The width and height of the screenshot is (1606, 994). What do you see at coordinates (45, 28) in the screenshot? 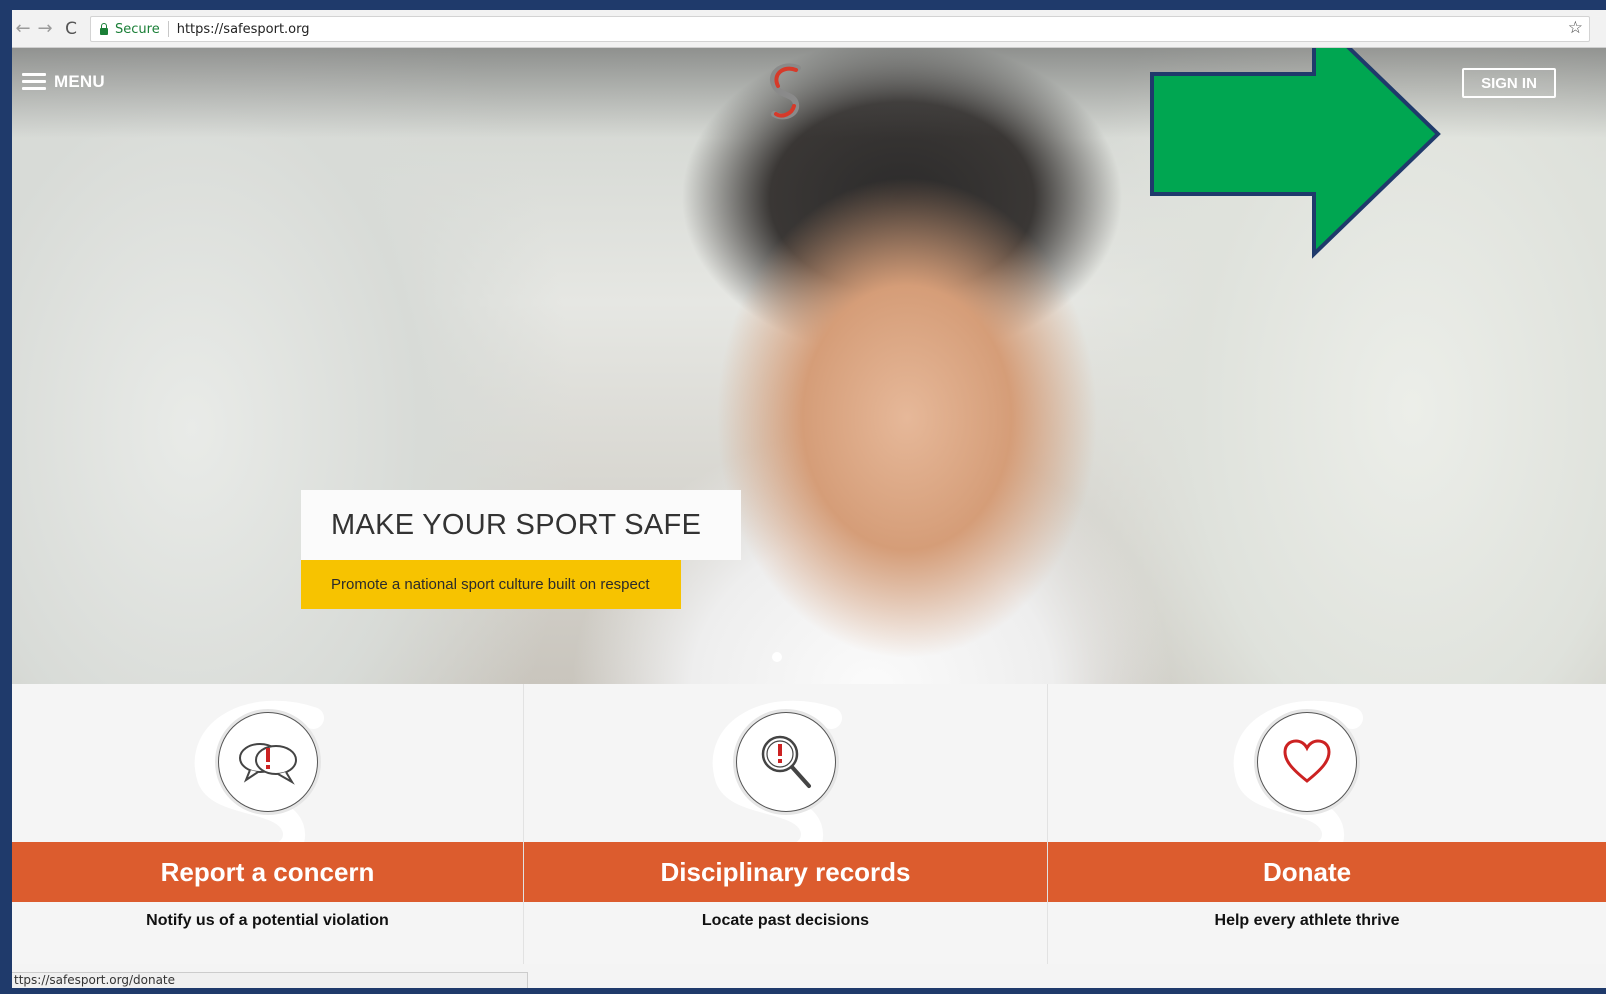
I see `forward-icon: →` at bounding box center [45, 28].